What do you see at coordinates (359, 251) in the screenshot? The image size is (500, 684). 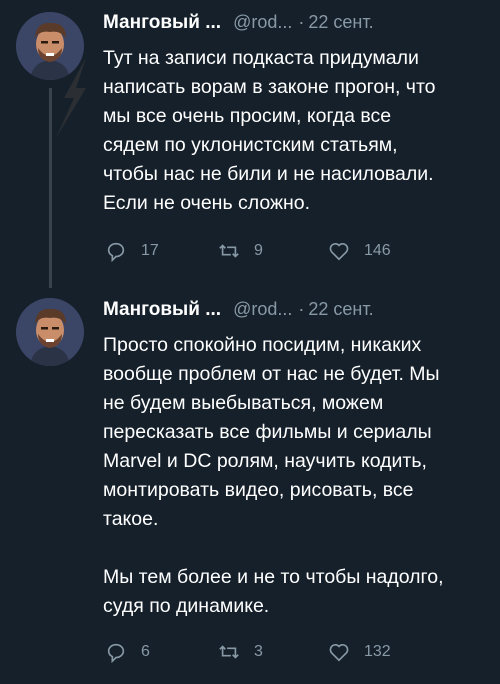 I see `like-button: 146` at bounding box center [359, 251].